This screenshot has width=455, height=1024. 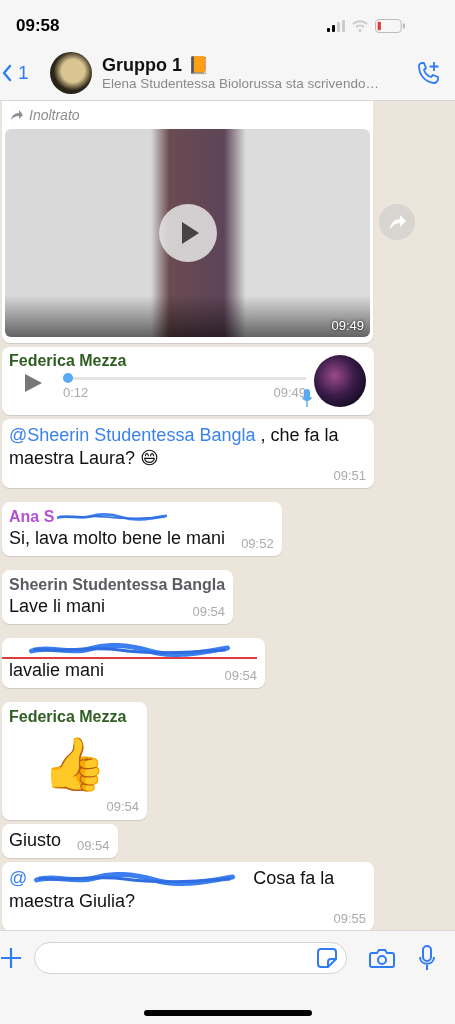 What do you see at coordinates (360, 25) in the screenshot?
I see `wifi-icon` at bounding box center [360, 25].